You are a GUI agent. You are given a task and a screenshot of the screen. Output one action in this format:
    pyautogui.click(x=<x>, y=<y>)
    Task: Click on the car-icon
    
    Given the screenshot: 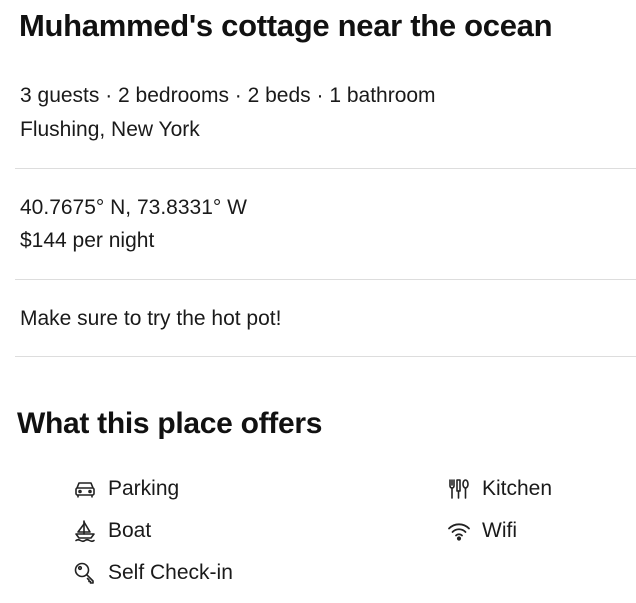 What is the action you would take?
    pyautogui.click(x=85, y=489)
    